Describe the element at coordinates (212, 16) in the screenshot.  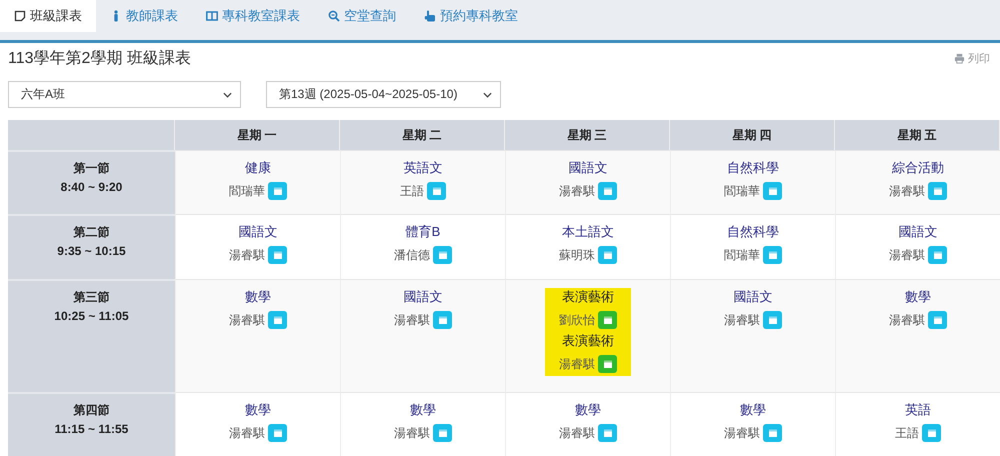
I see `columns-icon` at that location.